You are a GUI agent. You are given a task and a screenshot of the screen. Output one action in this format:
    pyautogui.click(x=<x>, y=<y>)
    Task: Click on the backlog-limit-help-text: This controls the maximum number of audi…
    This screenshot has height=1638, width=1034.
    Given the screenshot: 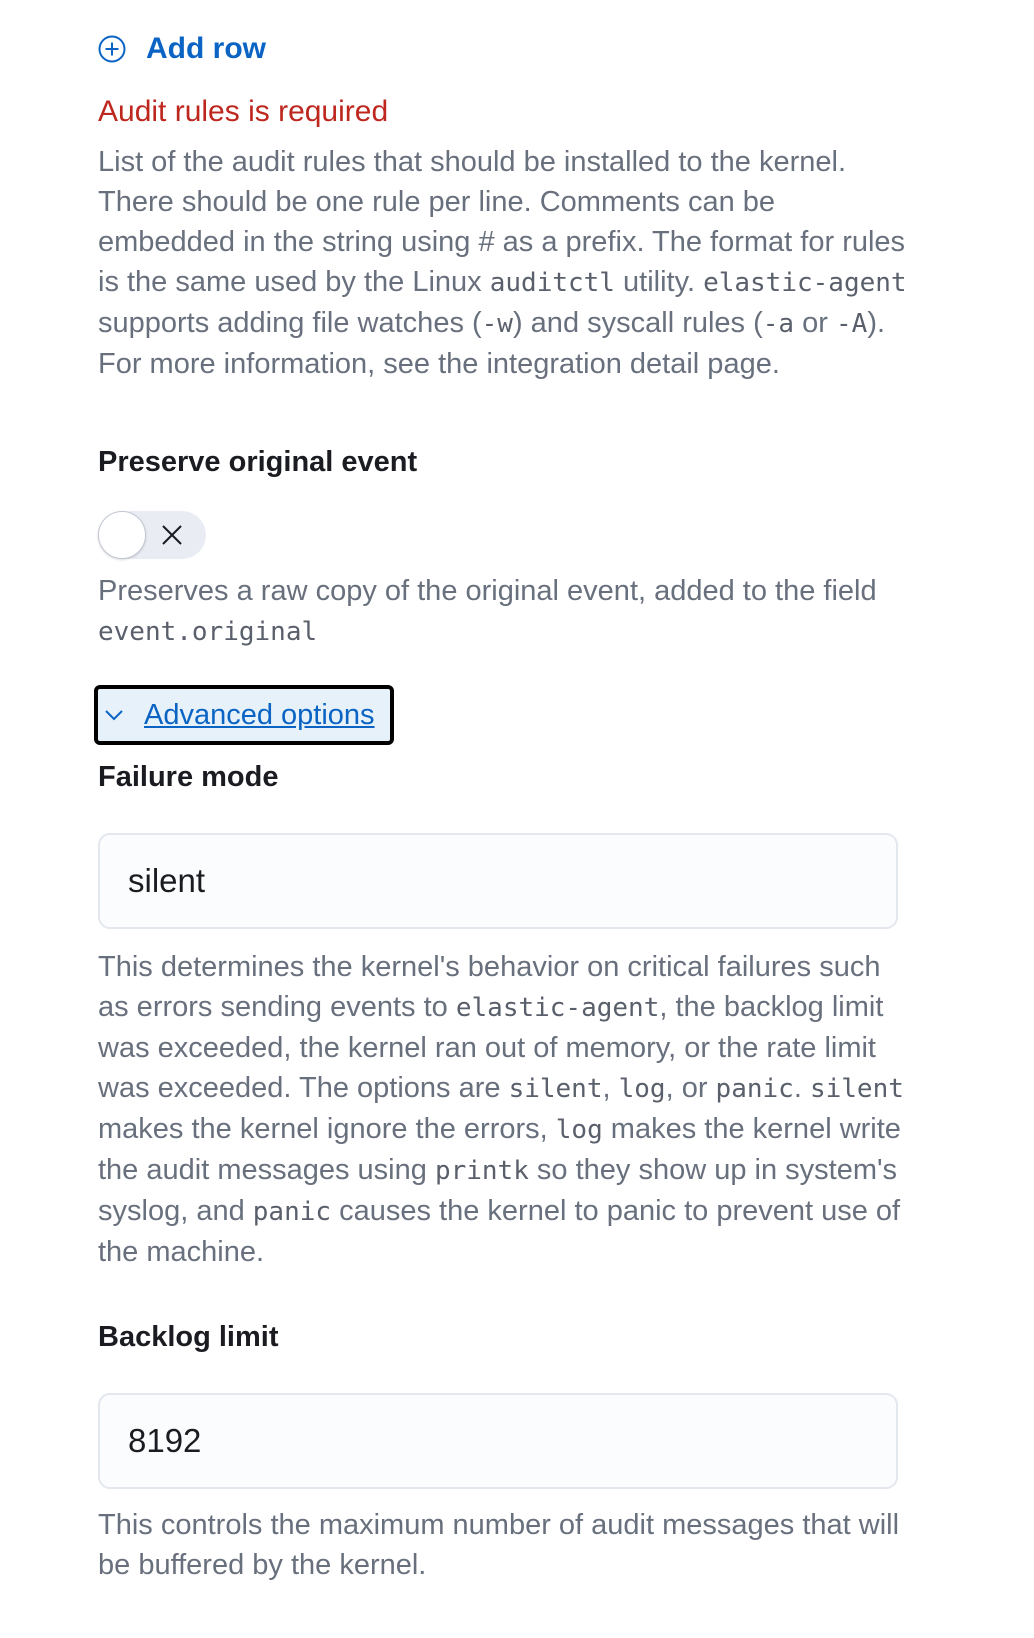 What is the action you would take?
    pyautogui.click(x=499, y=1545)
    